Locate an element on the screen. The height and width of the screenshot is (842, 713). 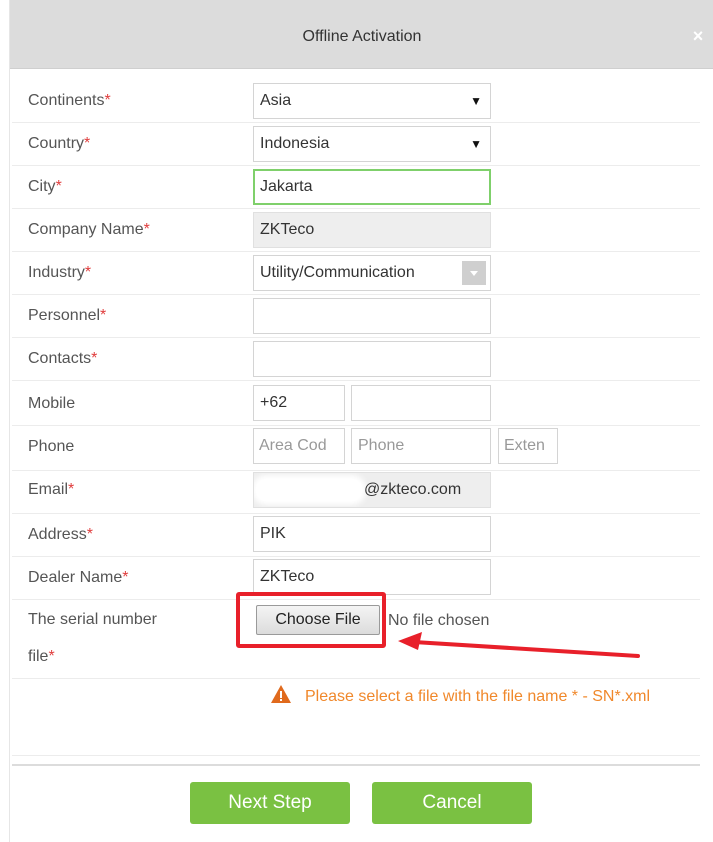
city-label: City* is located at coordinates (45, 186).